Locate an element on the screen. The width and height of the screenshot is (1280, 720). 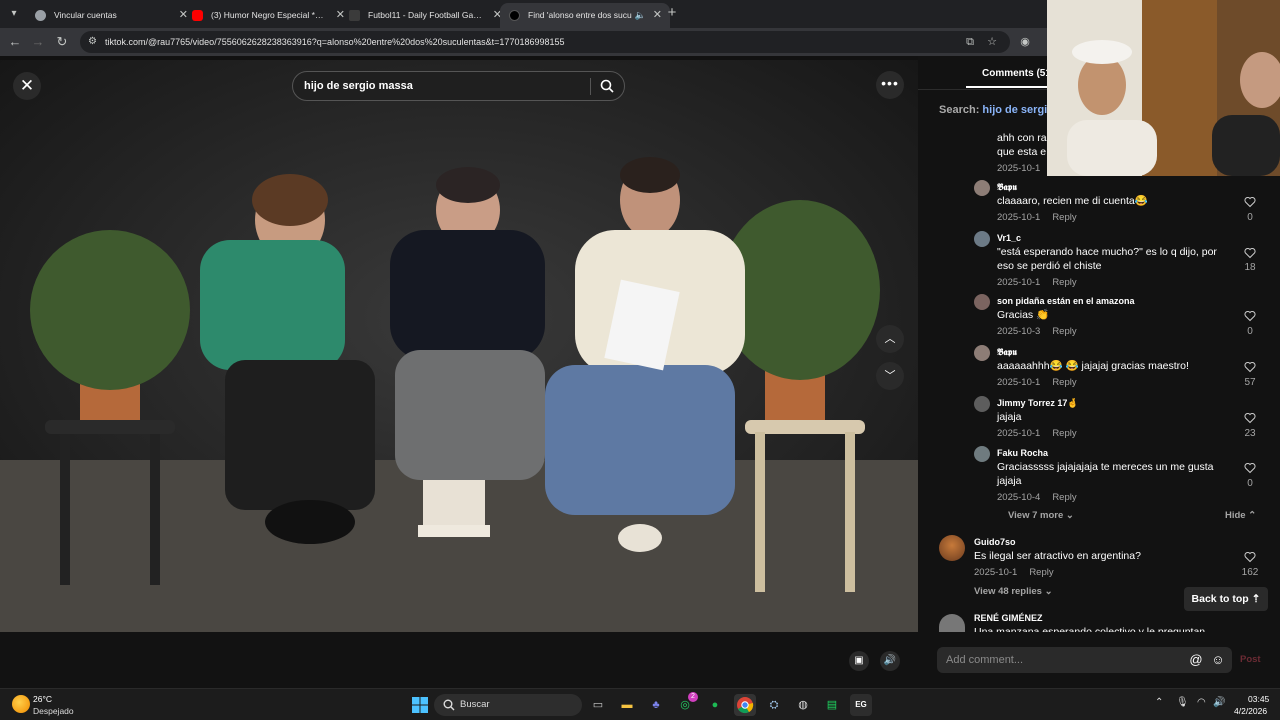
clock-time: 03:45 is located at coordinates (1258, 699).